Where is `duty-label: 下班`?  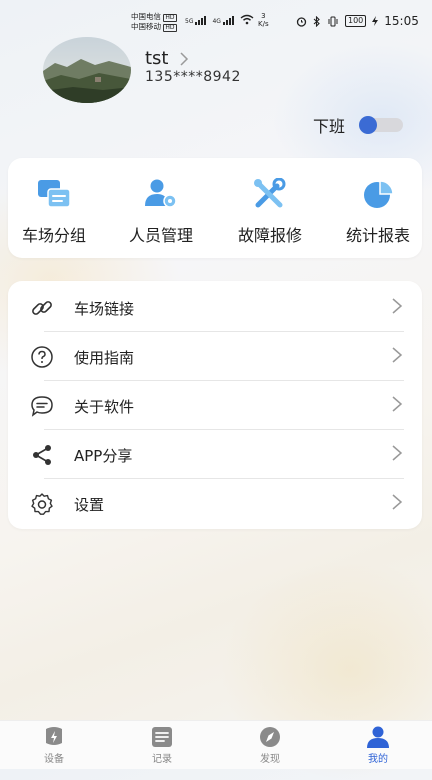
duty-label: 下班 is located at coordinates (329, 126).